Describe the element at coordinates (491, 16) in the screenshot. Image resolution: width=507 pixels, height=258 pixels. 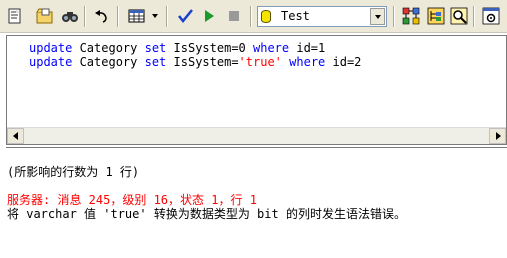
I see `options-icon` at that location.